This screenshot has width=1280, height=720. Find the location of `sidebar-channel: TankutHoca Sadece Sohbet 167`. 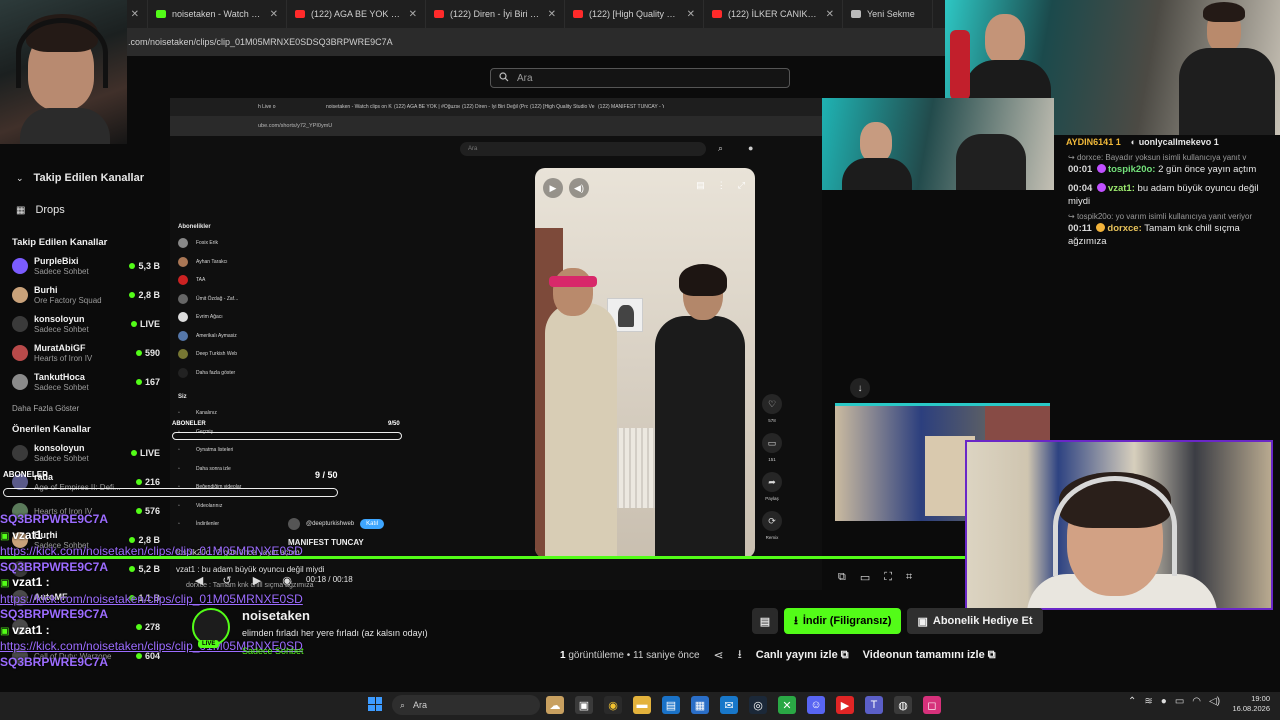

sidebar-channel: TankutHoca Sadece Sohbet 167 is located at coordinates (85, 381).